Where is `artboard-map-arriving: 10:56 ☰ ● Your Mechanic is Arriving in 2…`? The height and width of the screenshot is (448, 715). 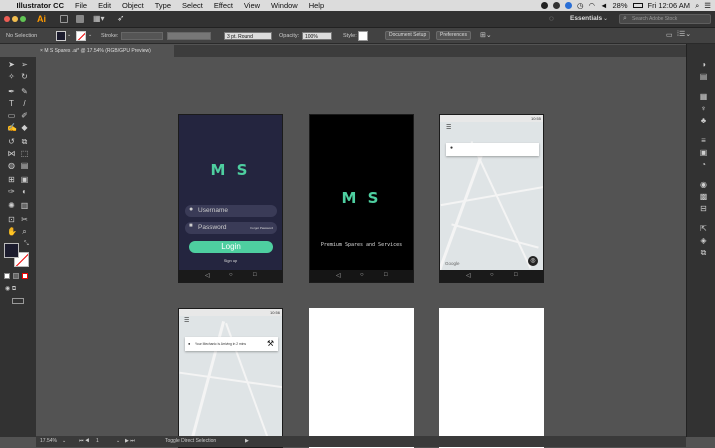
artboard-map-arriving: 10:56 ☰ ● Your Mechanic is Arriving in 2… is located at coordinates (230, 378).